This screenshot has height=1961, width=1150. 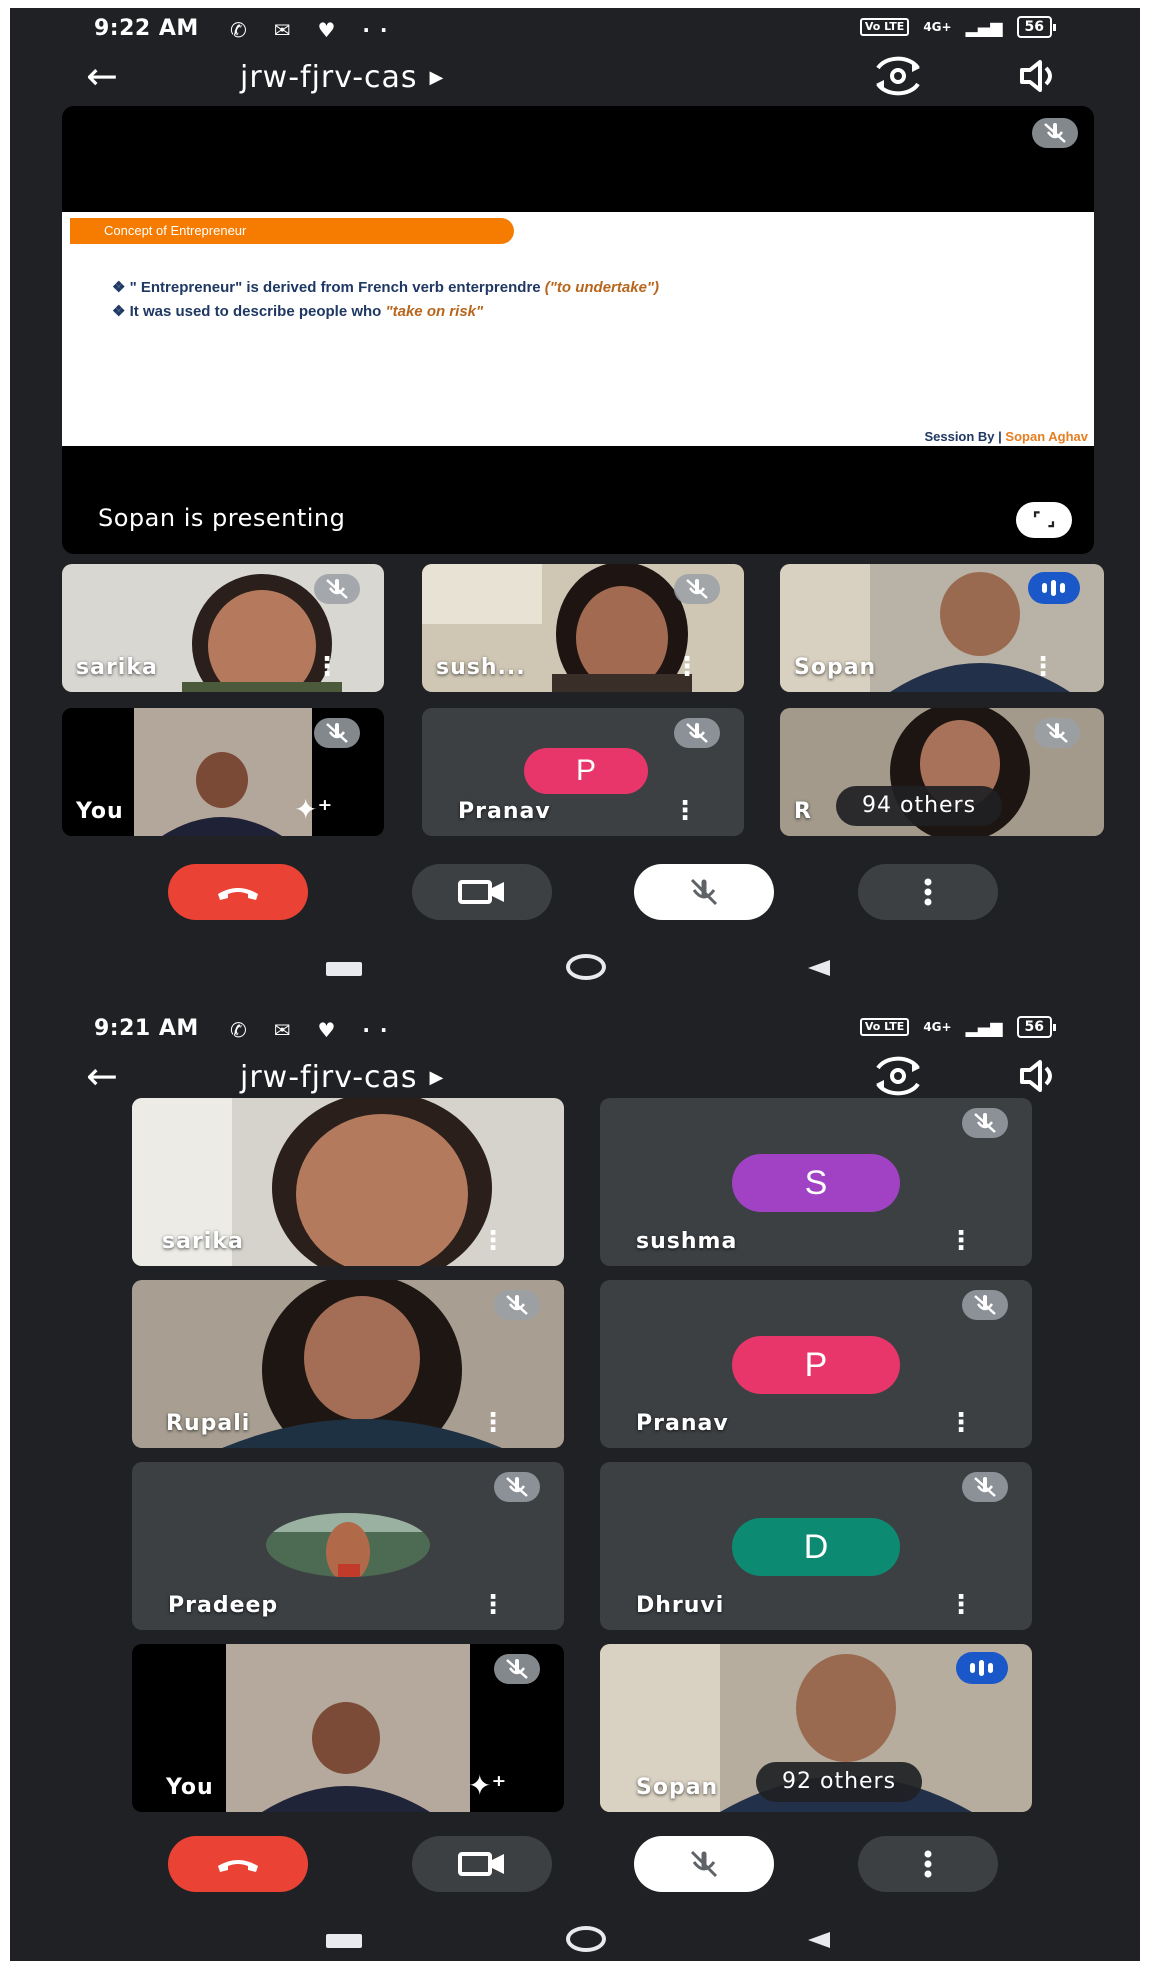 What do you see at coordinates (839, 1782) in the screenshot?
I see `others-count: 92 others` at bounding box center [839, 1782].